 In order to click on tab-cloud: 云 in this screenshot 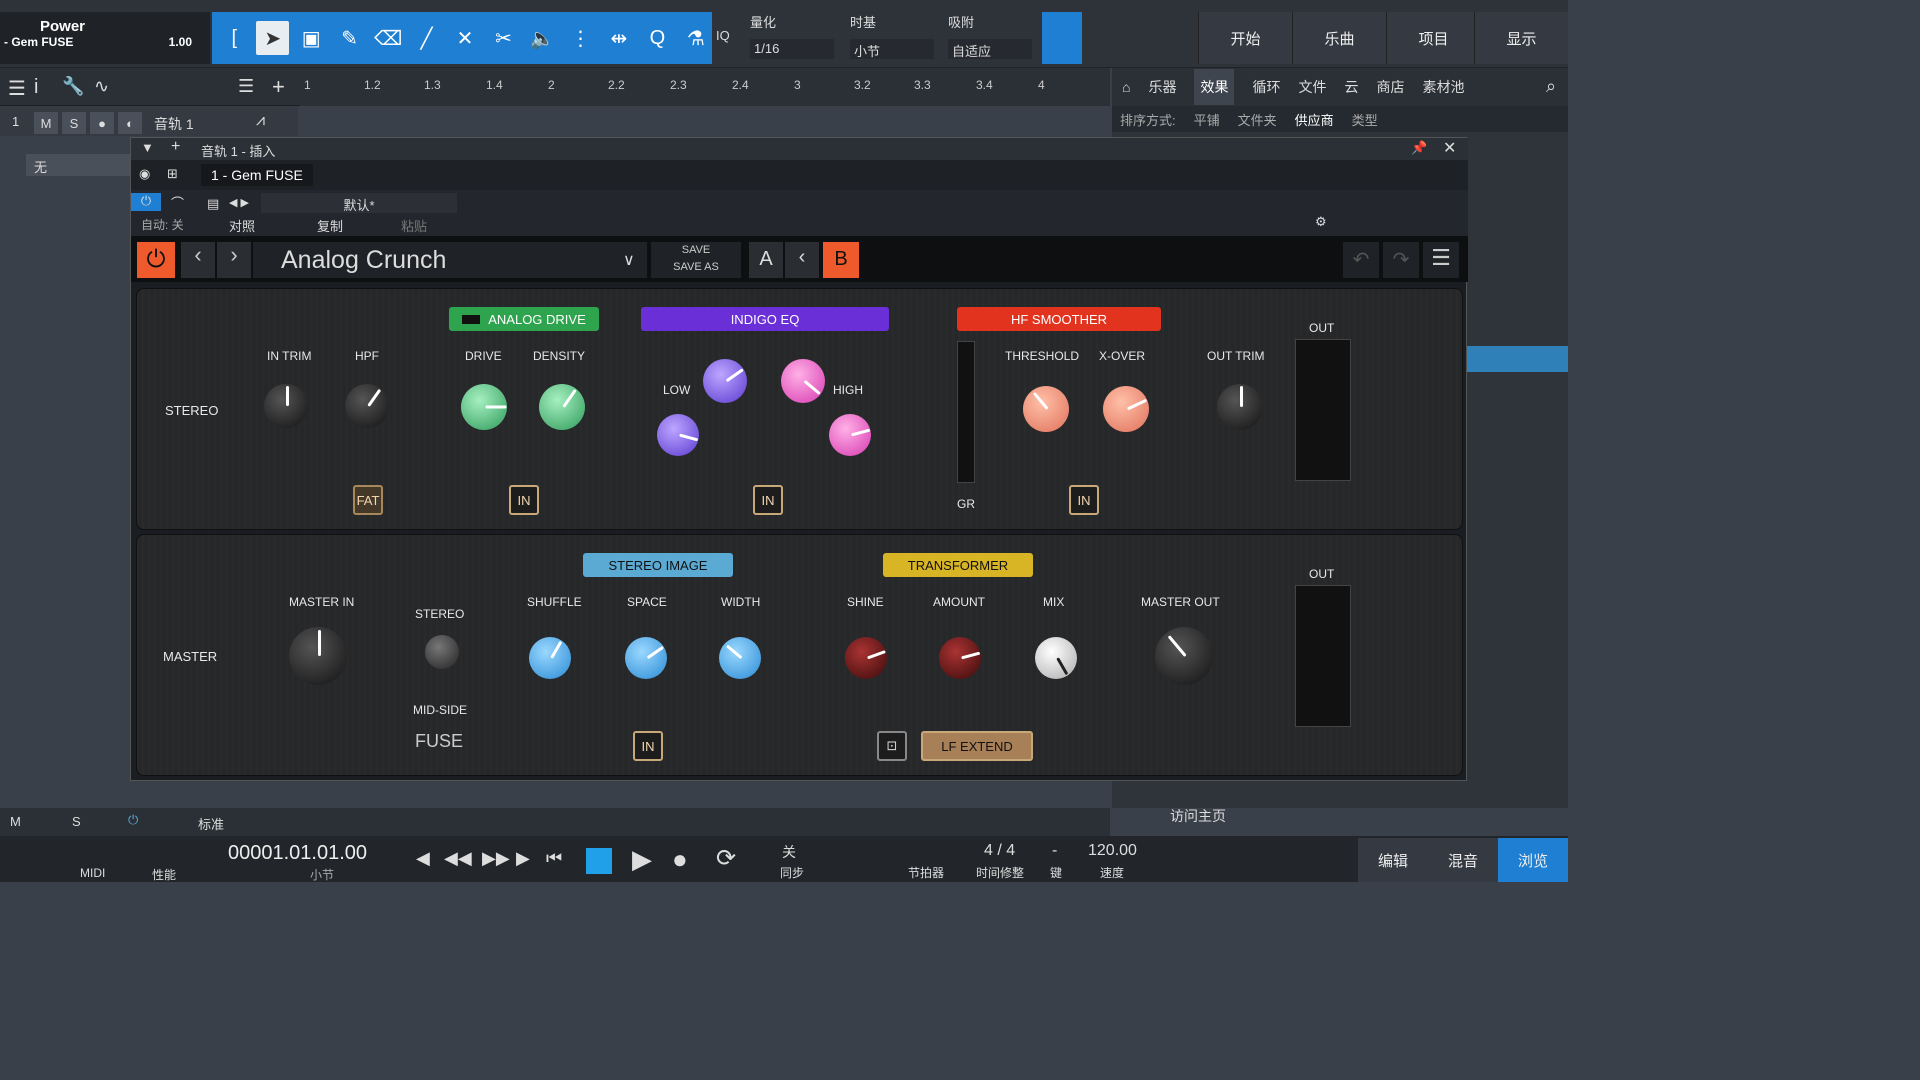, I will do `click(1351, 87)`.